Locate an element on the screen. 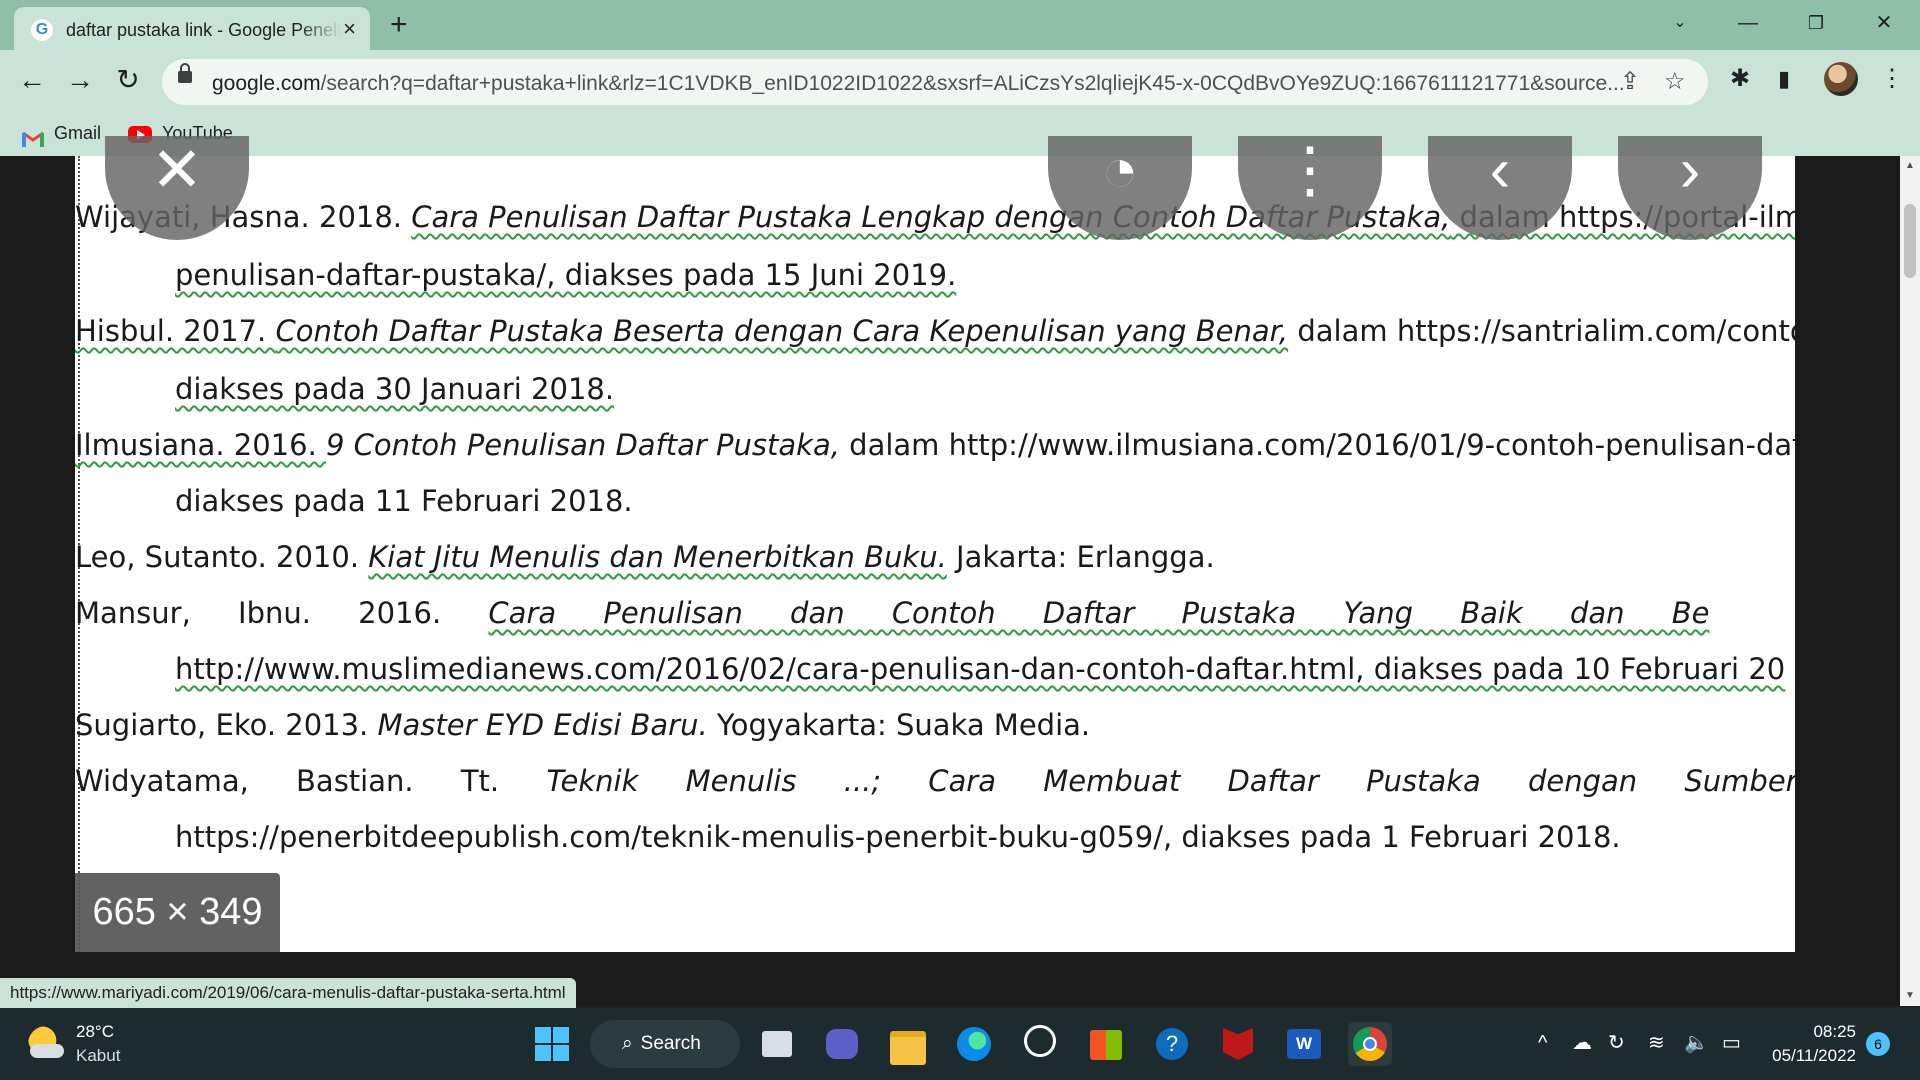 Image resolution: width=1920 pixels, height=1080 pixels. image-size-badge: 665 × 349 is located at coordinates (177, 912).